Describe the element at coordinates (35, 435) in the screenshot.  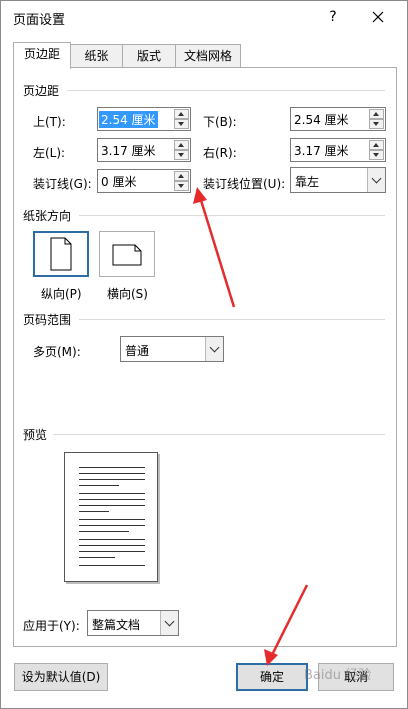
I see `preview-section-label: 预览` at that location.